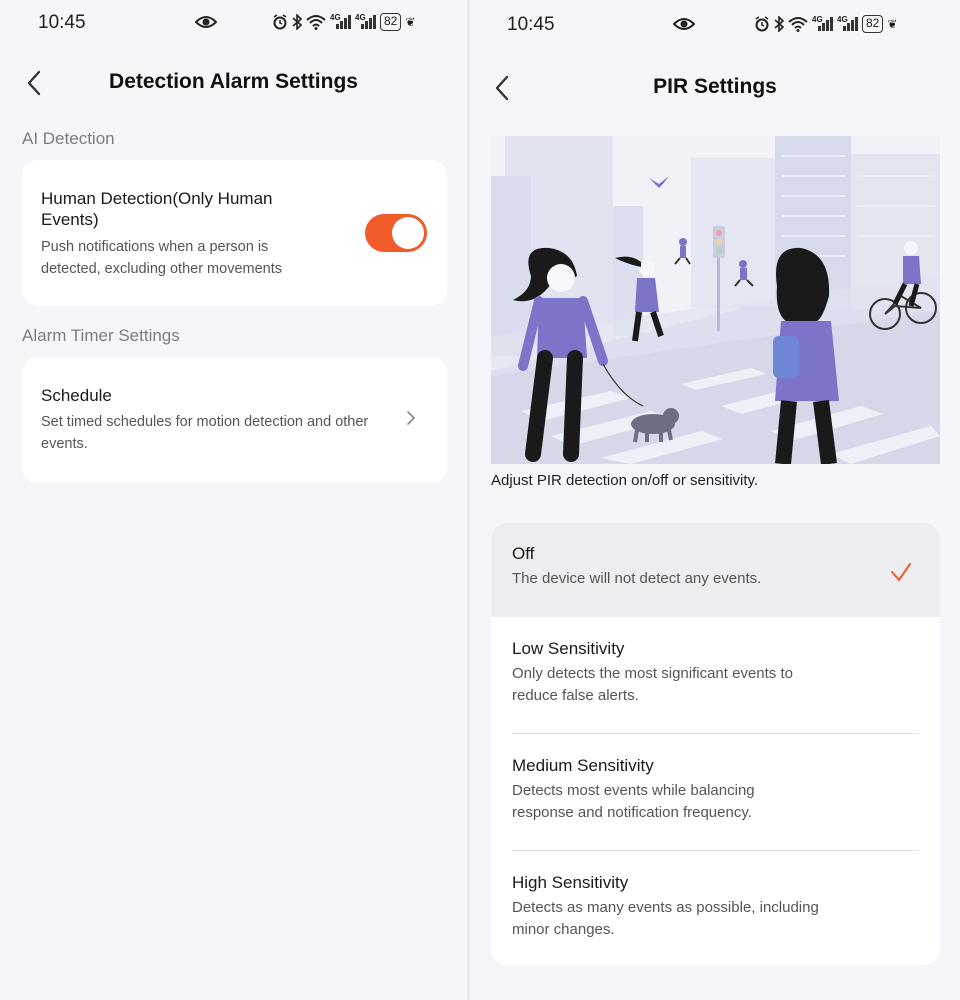 This screenshot has width=960, height=1000. Describe the element at coordinates (568, 648) in the screenshot. I see `option-title: Low Sensitivity` at that location.